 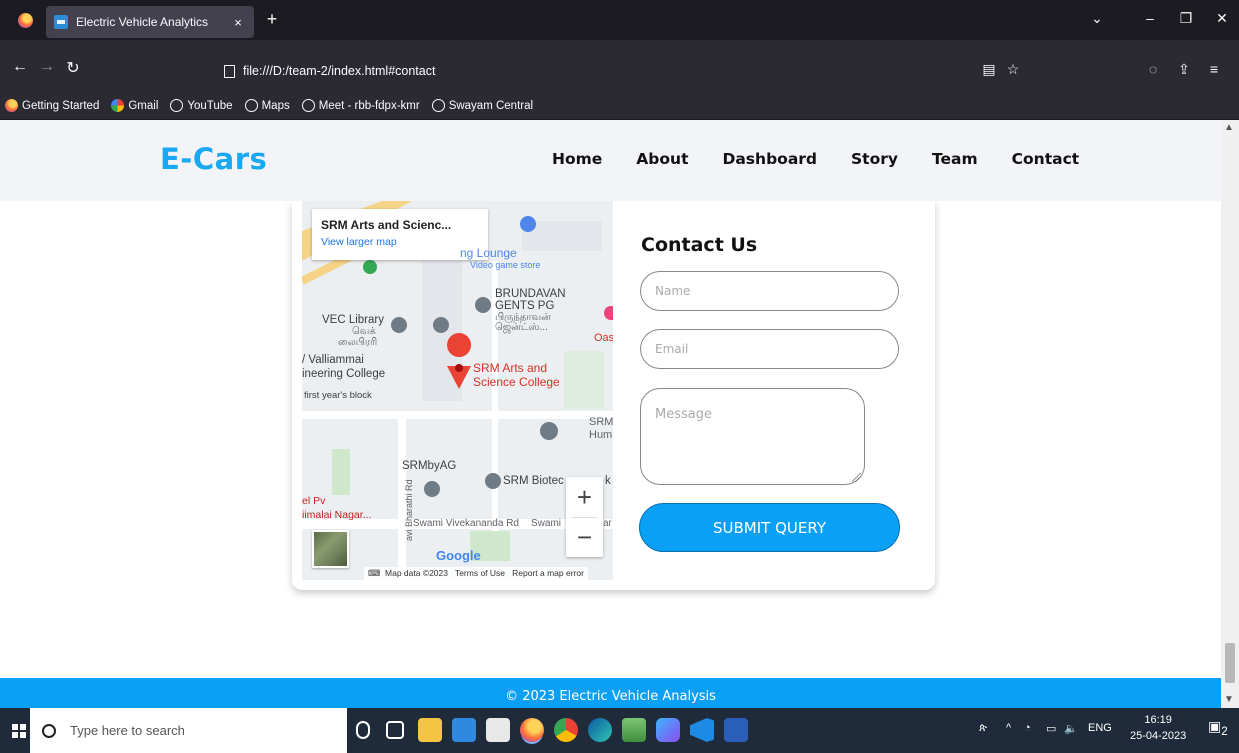 What do you see at coordinates (603, 338) in the screenshot?
I see `map-label: Oas` at bounding box center [603, 338].